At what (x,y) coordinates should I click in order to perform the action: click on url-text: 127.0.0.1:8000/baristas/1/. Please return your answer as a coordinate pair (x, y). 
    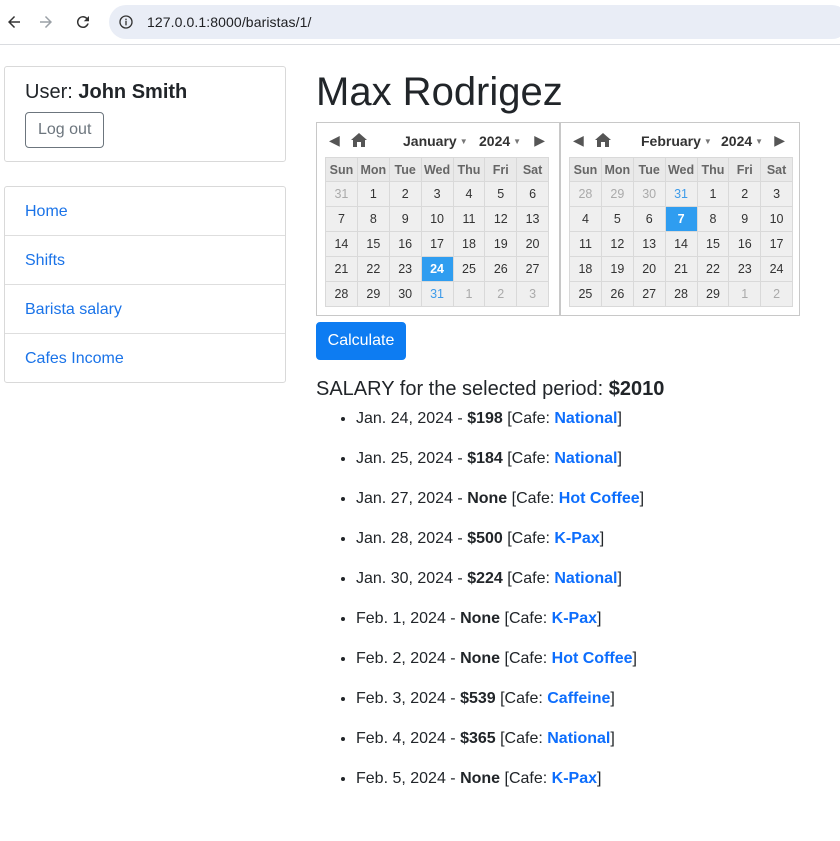
    Looking at the image, I should click on (229, 22).